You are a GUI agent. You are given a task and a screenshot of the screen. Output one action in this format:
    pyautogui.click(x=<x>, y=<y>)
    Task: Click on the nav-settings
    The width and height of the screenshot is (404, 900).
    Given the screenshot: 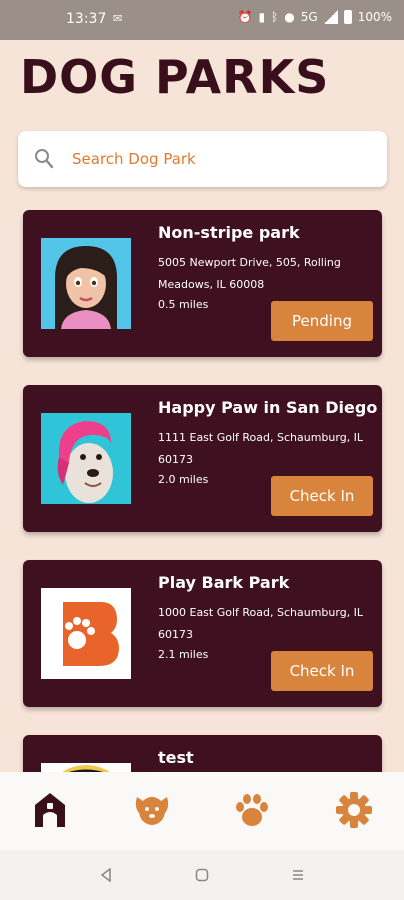 What is the action you would take?
    pyautogui.click(x=354, y=810)
    